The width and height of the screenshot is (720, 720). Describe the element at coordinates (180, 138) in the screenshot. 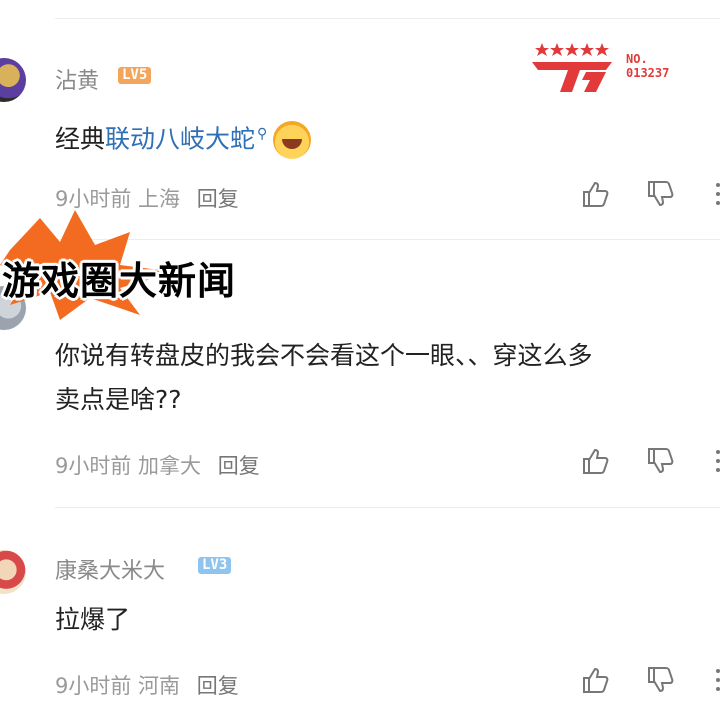

I see `topic-link: 联动八岐大蛇` at that location.